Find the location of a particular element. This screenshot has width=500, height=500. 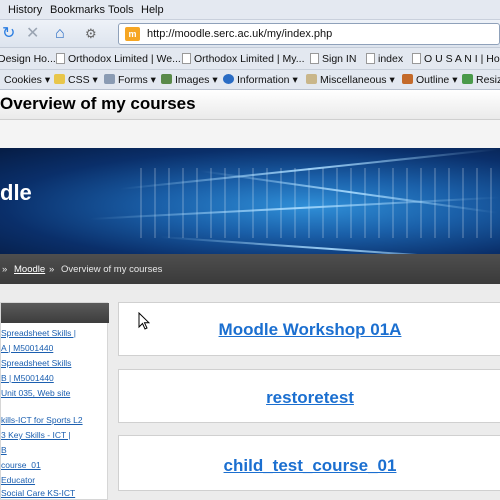

info-icon is located at coordinates (228, 79).